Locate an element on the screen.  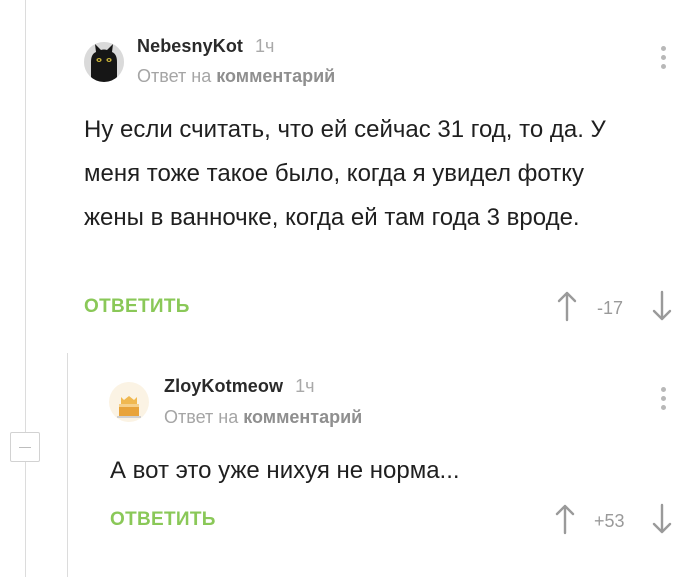
black-cat-avatar-icon is located at coordinates (104, 62).